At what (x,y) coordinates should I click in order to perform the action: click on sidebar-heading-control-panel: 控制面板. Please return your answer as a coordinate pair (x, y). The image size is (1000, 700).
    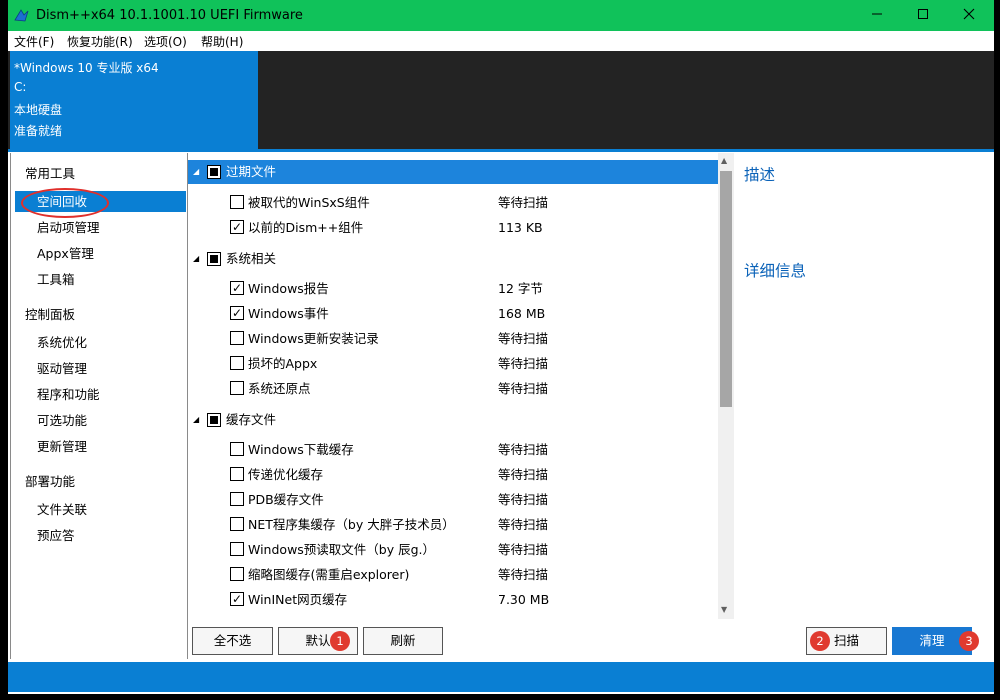
    Looking at the image, I should click on (50, 314).